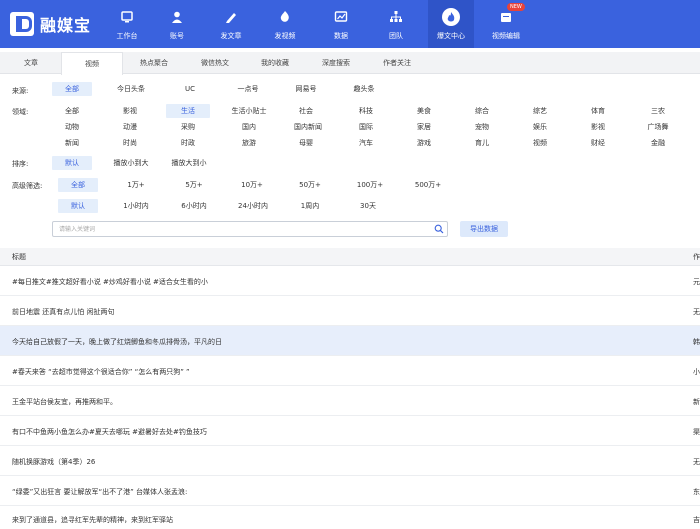 This screenshot has width=700, height=529. Describe the element at coordinates (130, 127) in the screenshot. I see `field-item: 动漫` at that location.